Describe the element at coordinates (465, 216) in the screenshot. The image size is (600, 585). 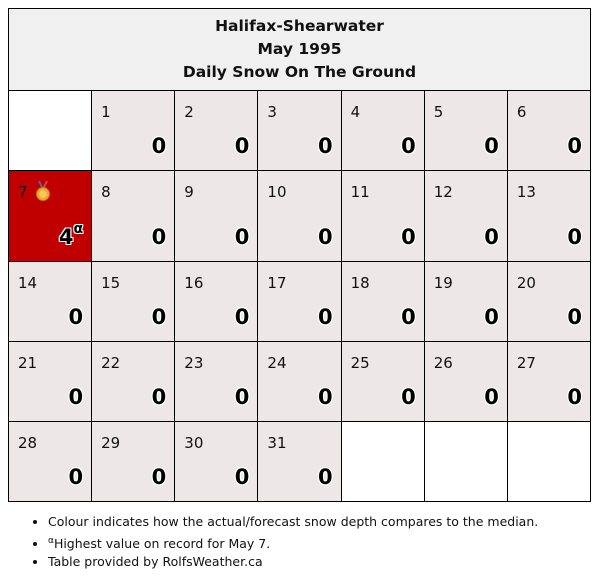
I see `day-cell: 12 0` at that location.